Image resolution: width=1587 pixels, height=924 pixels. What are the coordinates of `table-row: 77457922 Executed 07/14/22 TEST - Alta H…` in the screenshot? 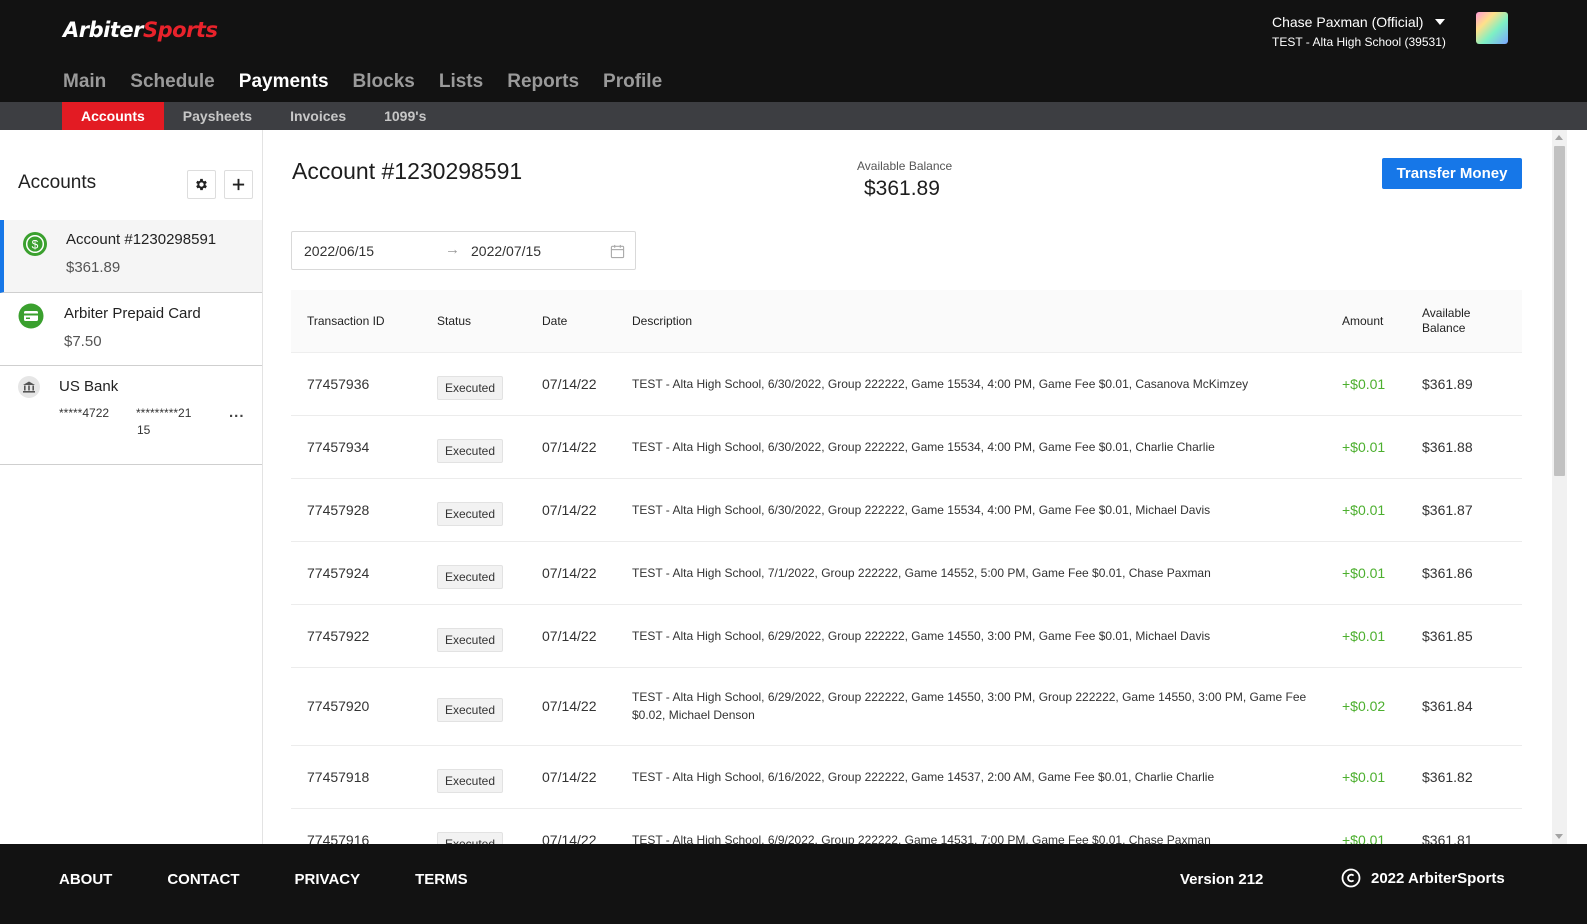 It's located at (906, 636).